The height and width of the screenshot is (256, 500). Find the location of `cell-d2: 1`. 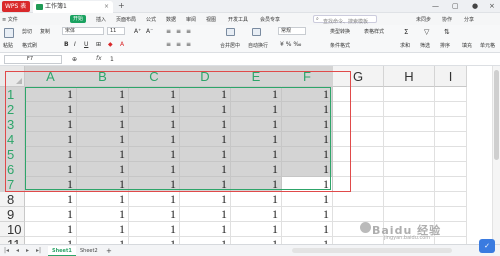

cell-d2: 1 is located at coordinates (205, 109).